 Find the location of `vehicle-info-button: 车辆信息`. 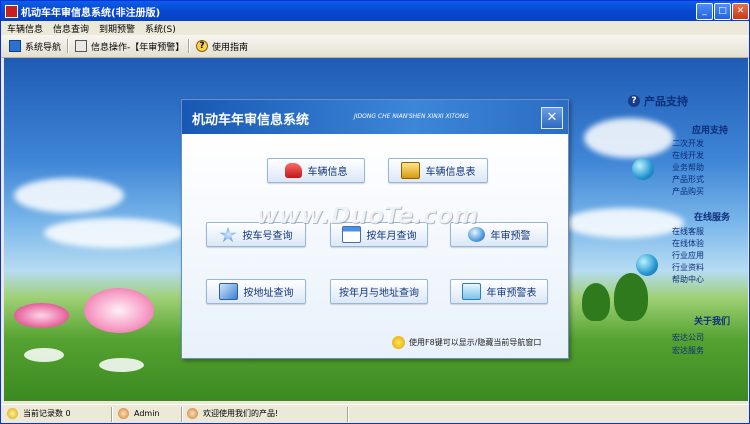

vehicle-info-button: 车辆信息 is located at coordinates (316, 170).